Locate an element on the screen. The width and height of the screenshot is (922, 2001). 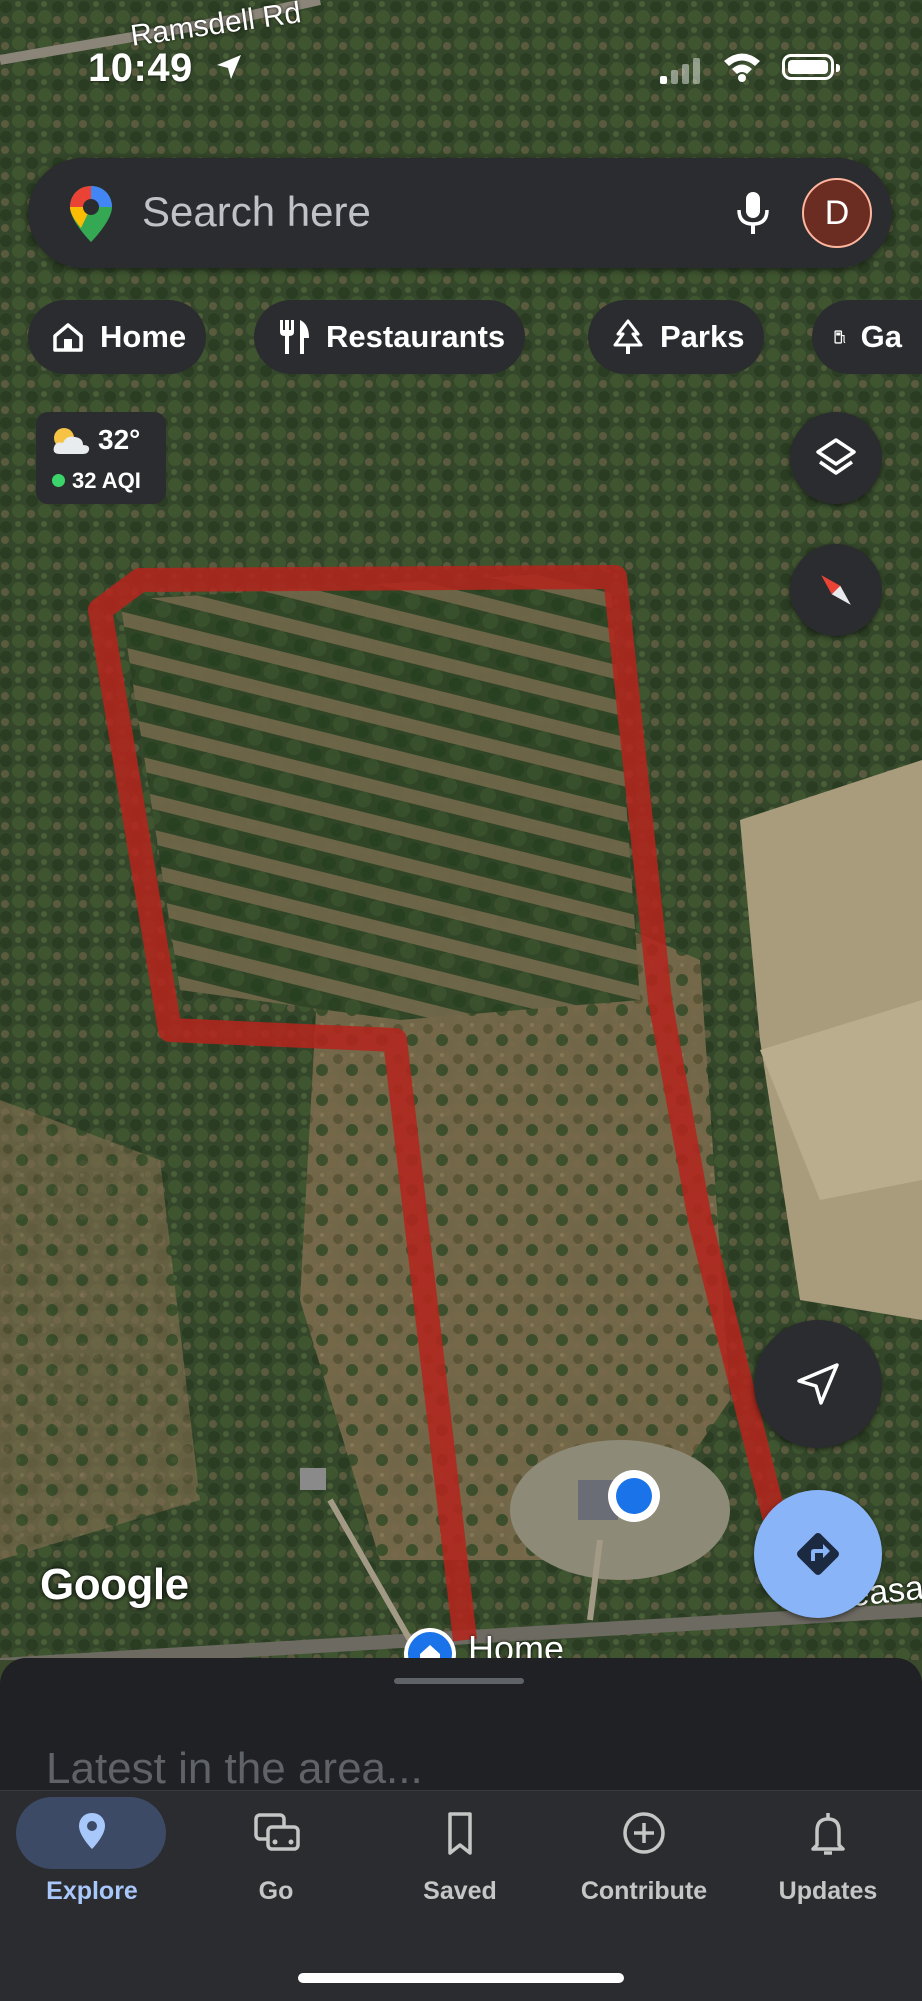
home-icon is located at coordinates (68, 337).